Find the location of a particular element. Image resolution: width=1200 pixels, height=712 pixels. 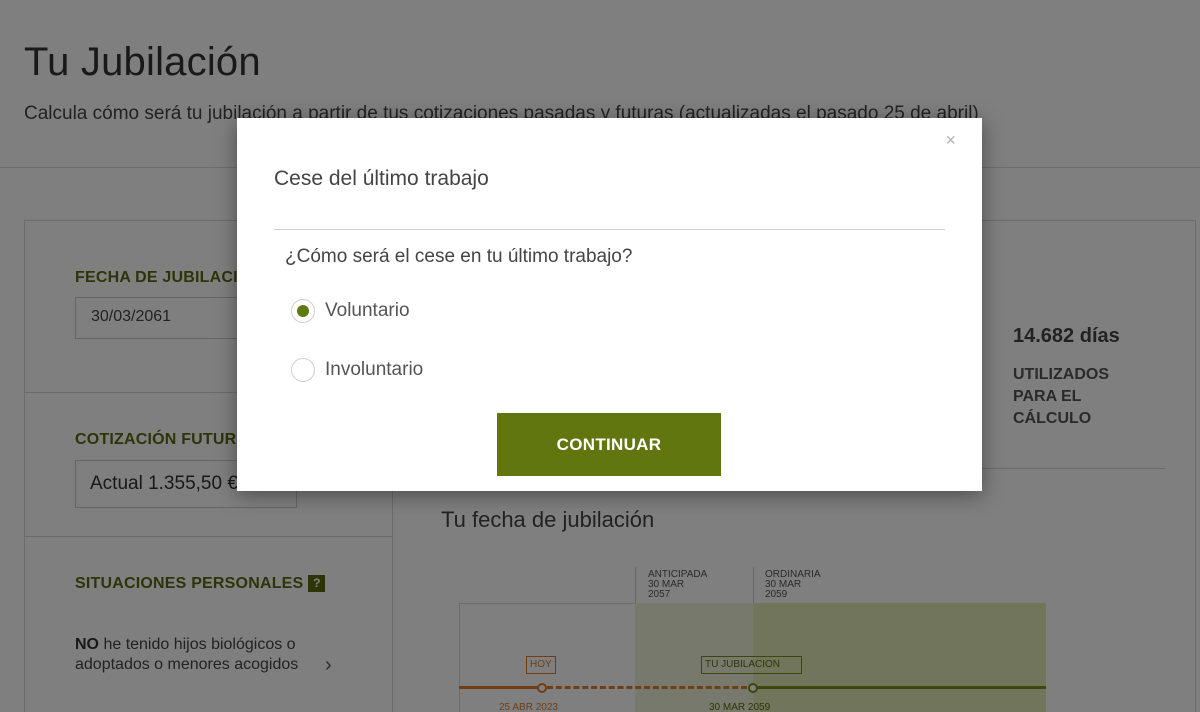

continue-button: CONTINUAR is located at coordinates (609, 444).